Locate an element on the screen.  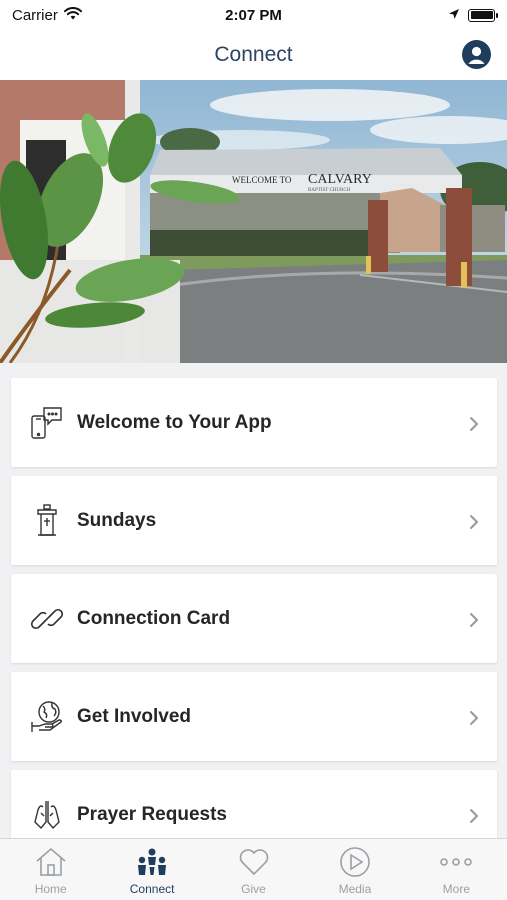
tab-more: More is located at coordinates (456, 869).